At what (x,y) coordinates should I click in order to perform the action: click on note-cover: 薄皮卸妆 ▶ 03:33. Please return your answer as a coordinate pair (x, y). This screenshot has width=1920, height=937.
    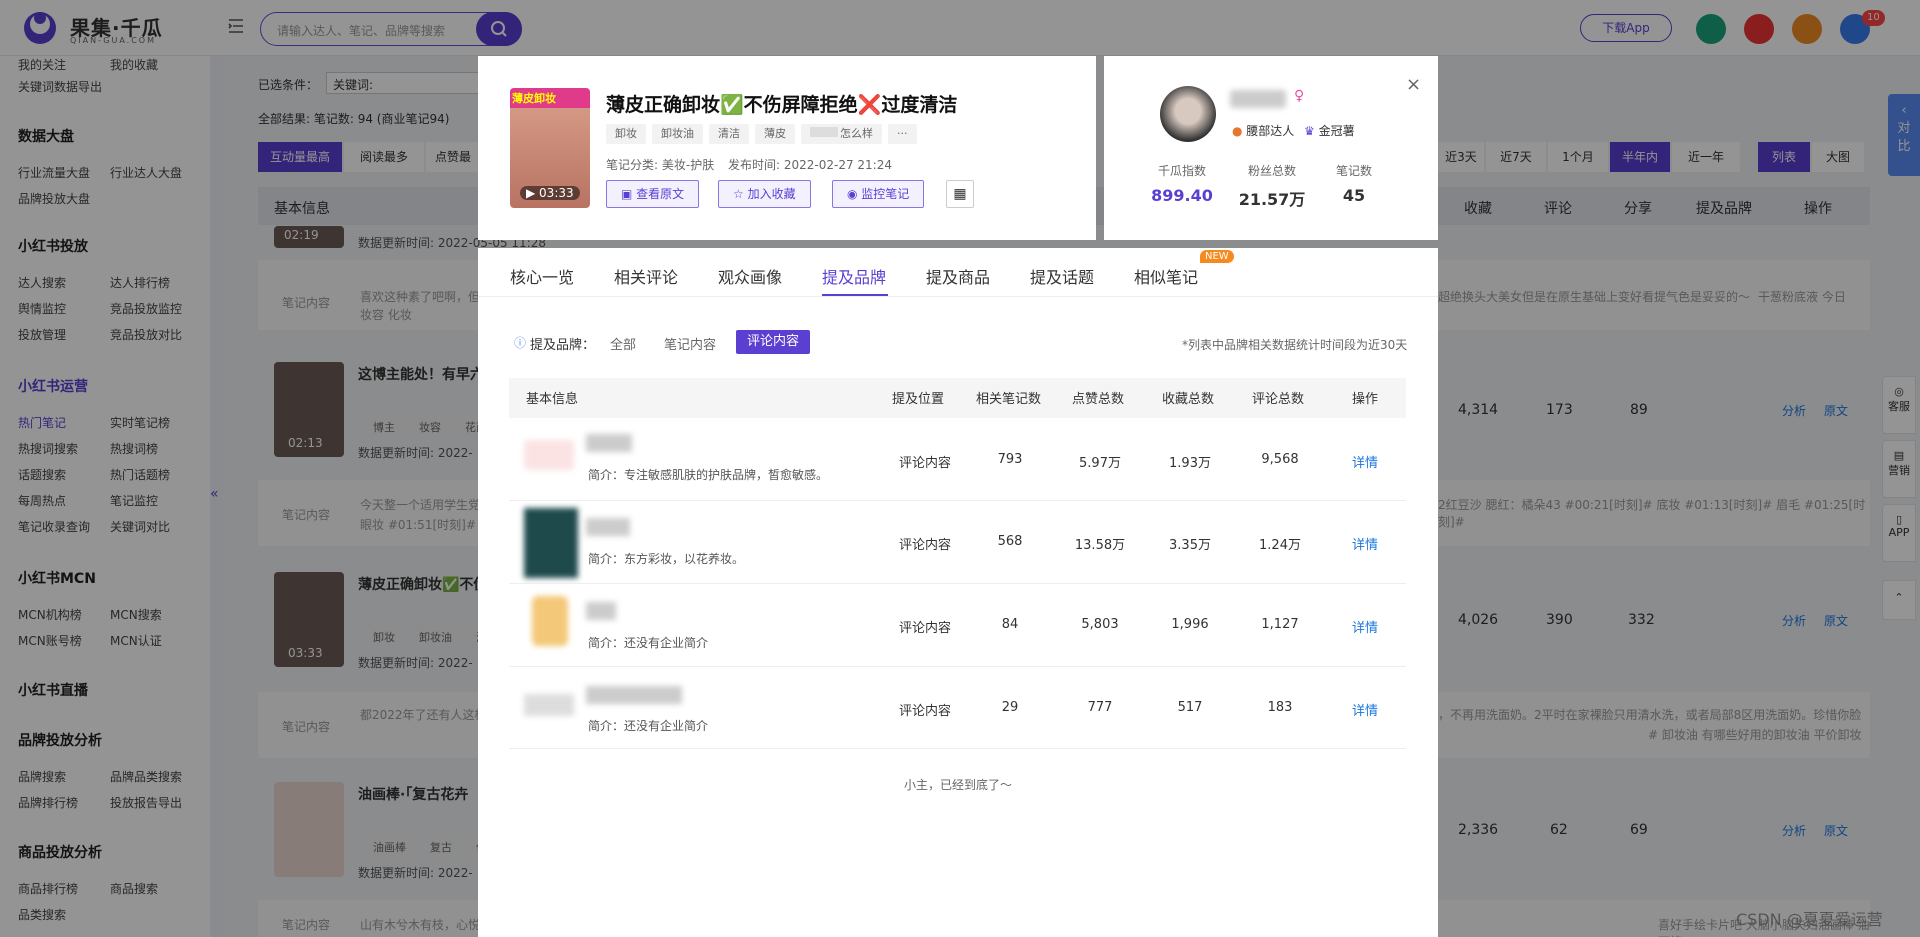
    Looking at the image, I should click on (550, 148).